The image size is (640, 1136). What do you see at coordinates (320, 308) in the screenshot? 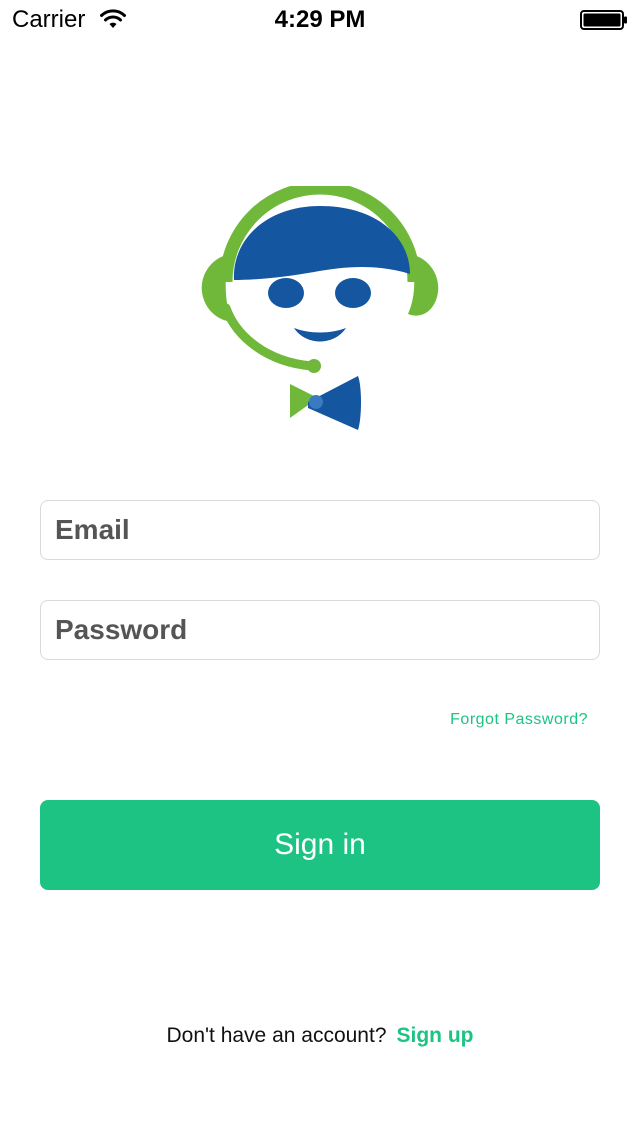
I see `support-agent-logo` at bounding box center [320, 308].